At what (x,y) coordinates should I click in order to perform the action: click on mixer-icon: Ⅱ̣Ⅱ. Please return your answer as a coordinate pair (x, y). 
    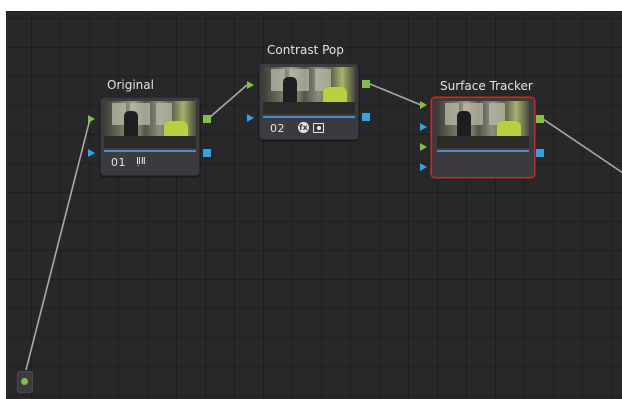
    Looking at the image, I should click on (141, 161).